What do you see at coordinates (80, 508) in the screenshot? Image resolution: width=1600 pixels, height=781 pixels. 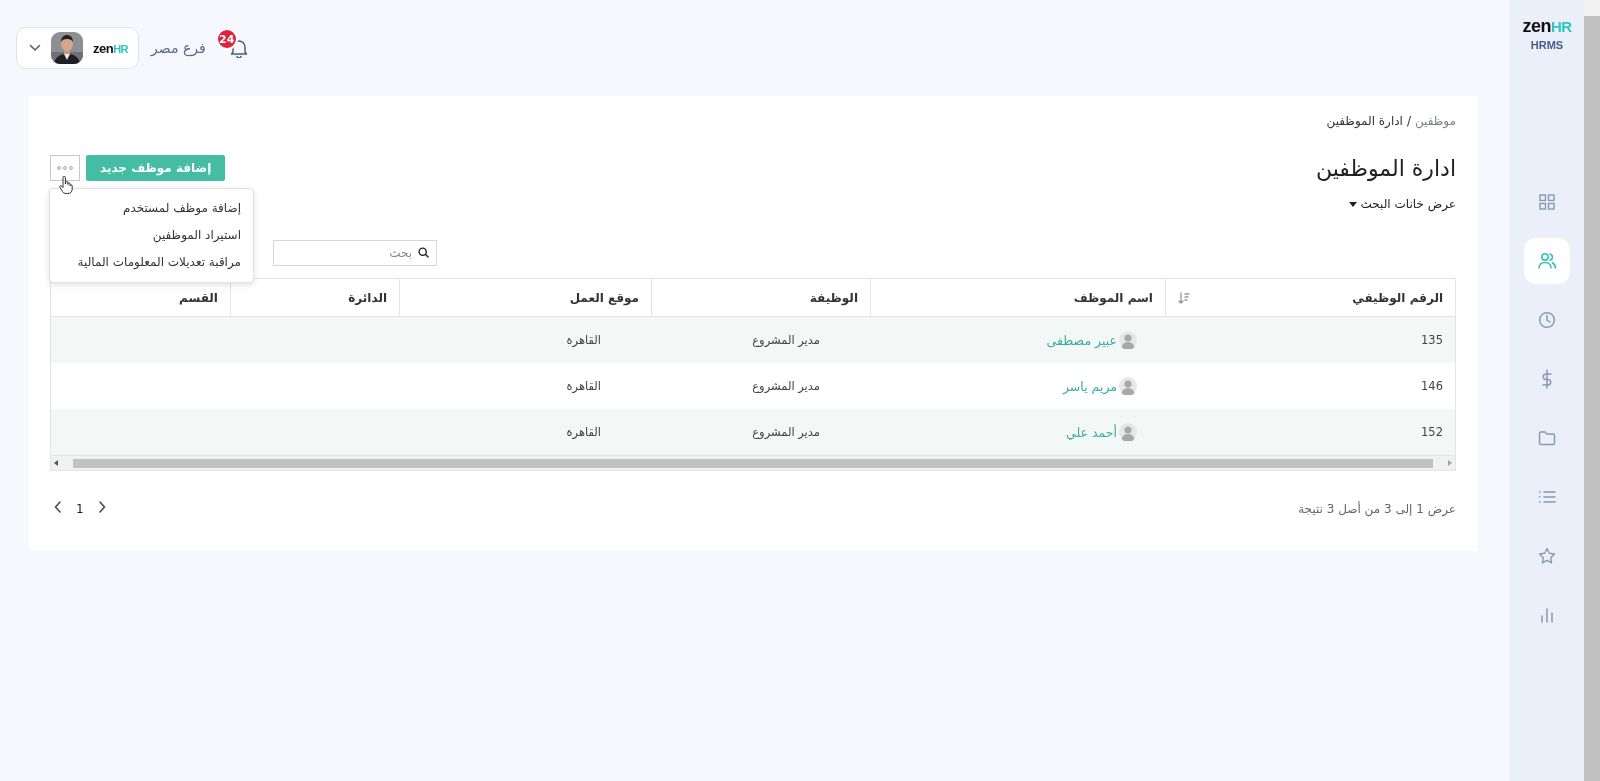 I see `page-button: 1` at bounding box center [80, 508].